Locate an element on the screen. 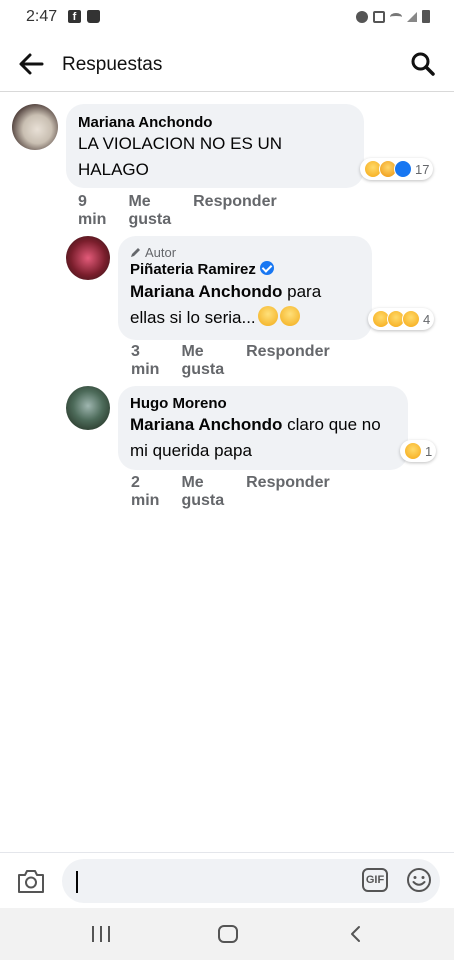 This screenshot has height=960, width=454. author-name-text: Piñateria Ramirez is located at coordinates (193, 269).